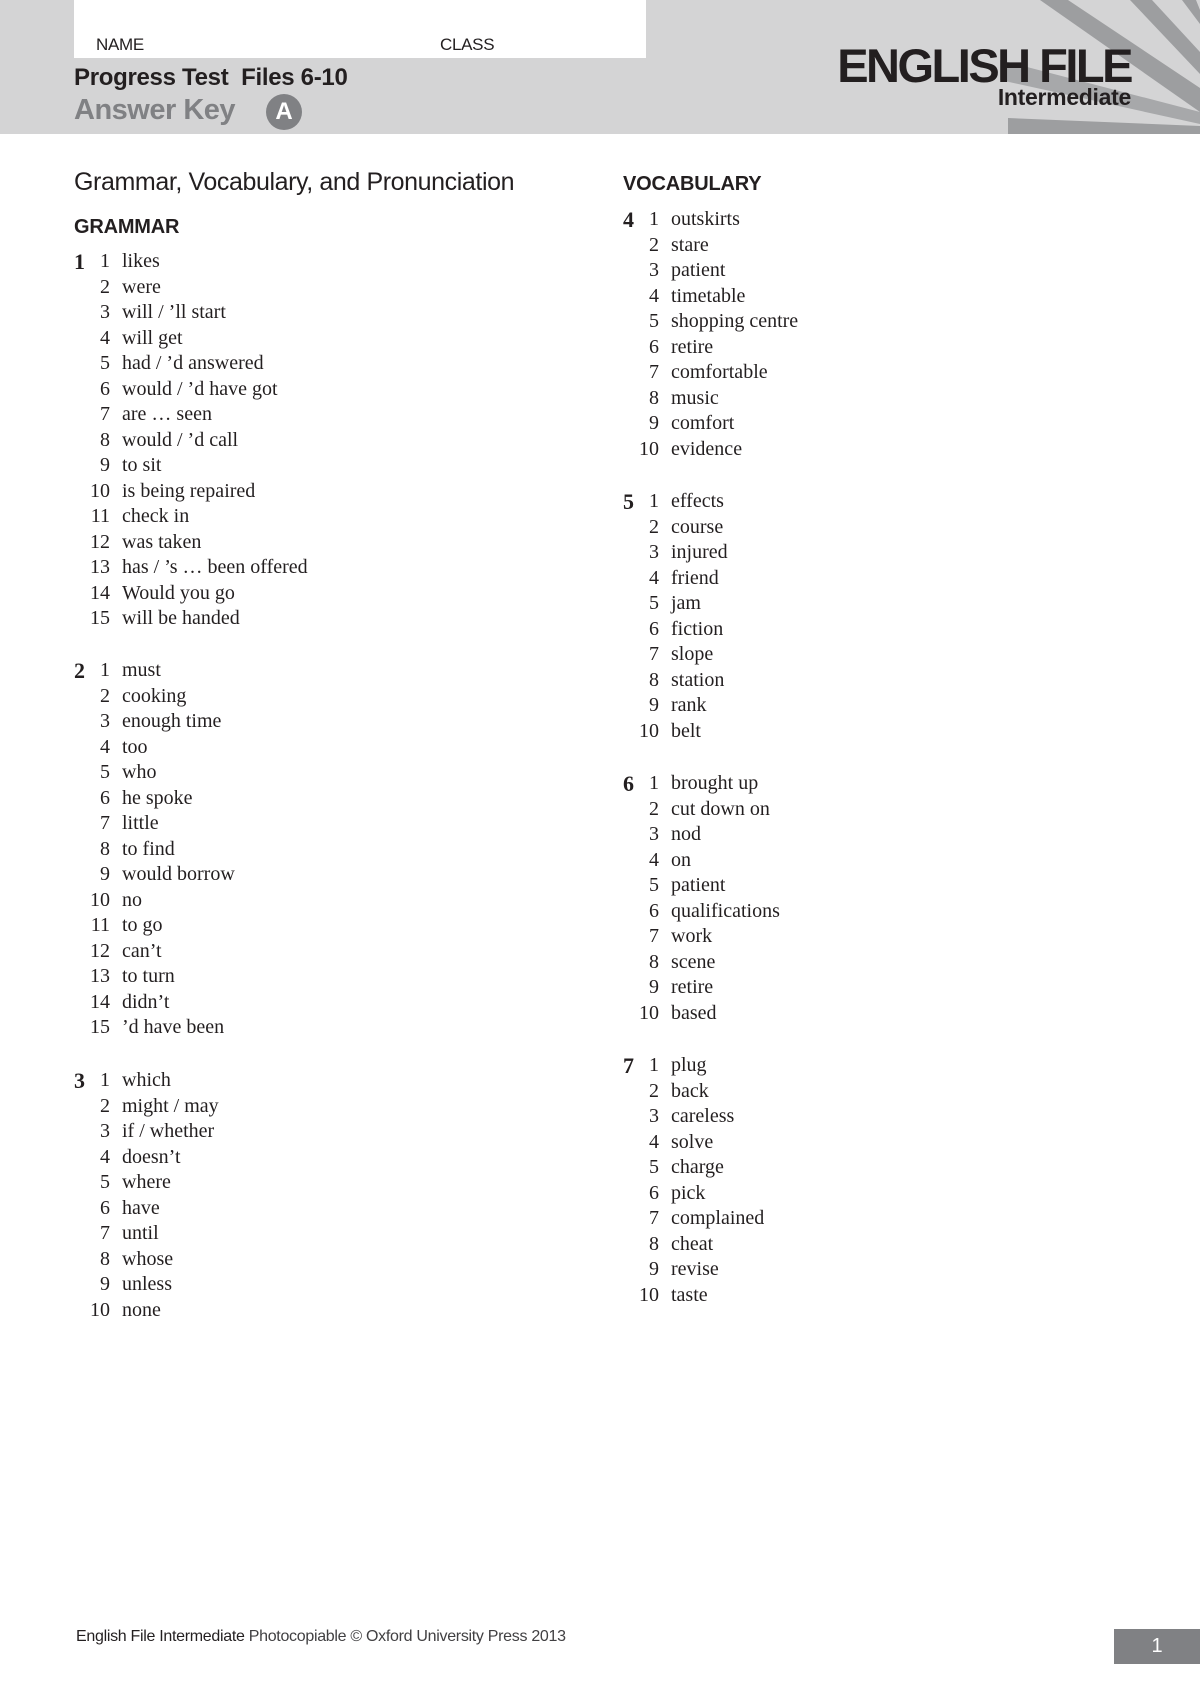 This screenshot has width=1200, height=1697. Describe the element at coordinates (132, 899) in the screenshot. I see `item-answer: no` at that location.